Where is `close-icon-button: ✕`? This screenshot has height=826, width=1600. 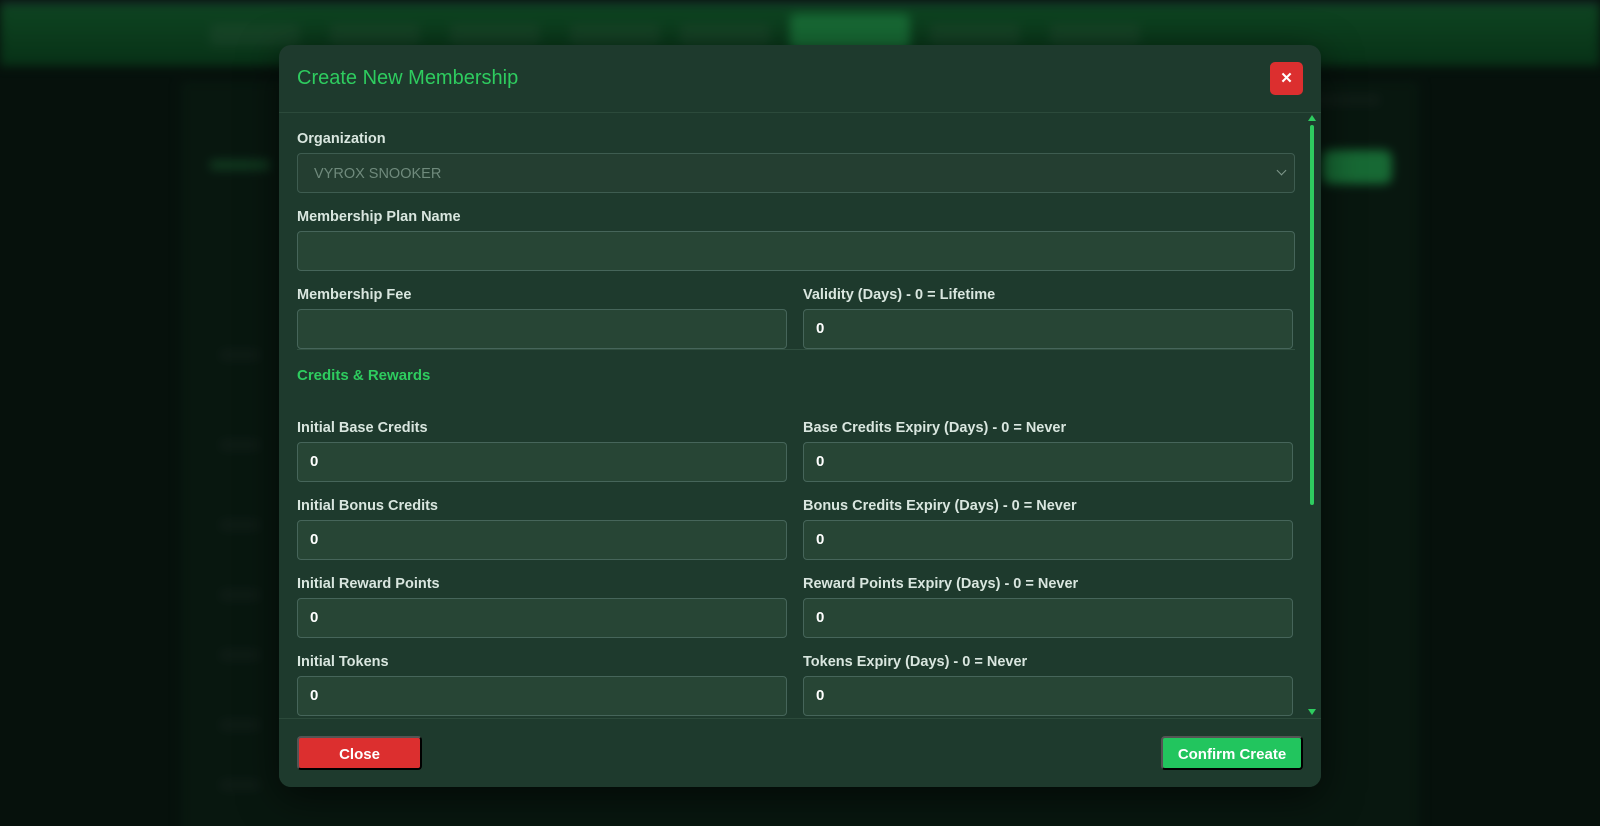 close-icon-button: ✕ is located at coordinates (1286, 78).